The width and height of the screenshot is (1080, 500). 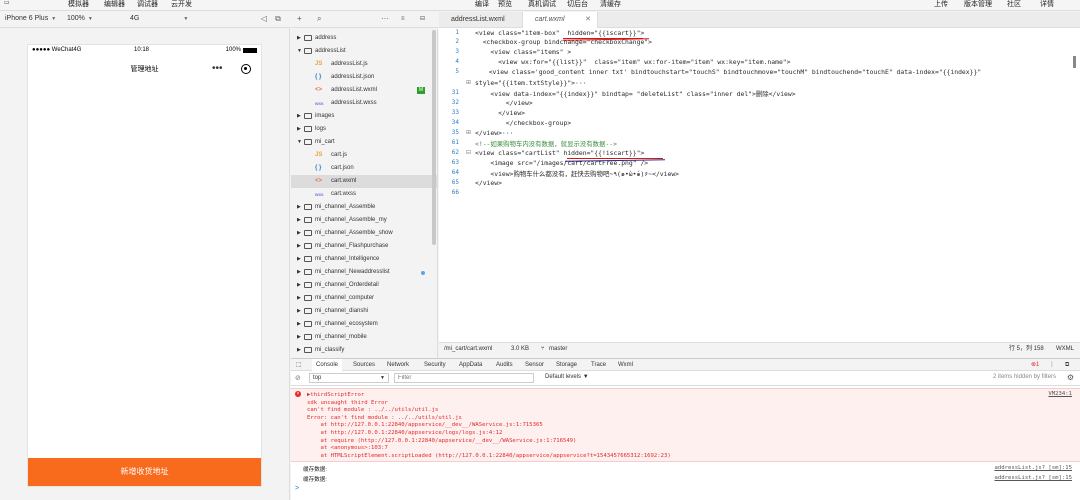 I want to click on error-count-badge: ⊗1, so click(x=1035, y=365).